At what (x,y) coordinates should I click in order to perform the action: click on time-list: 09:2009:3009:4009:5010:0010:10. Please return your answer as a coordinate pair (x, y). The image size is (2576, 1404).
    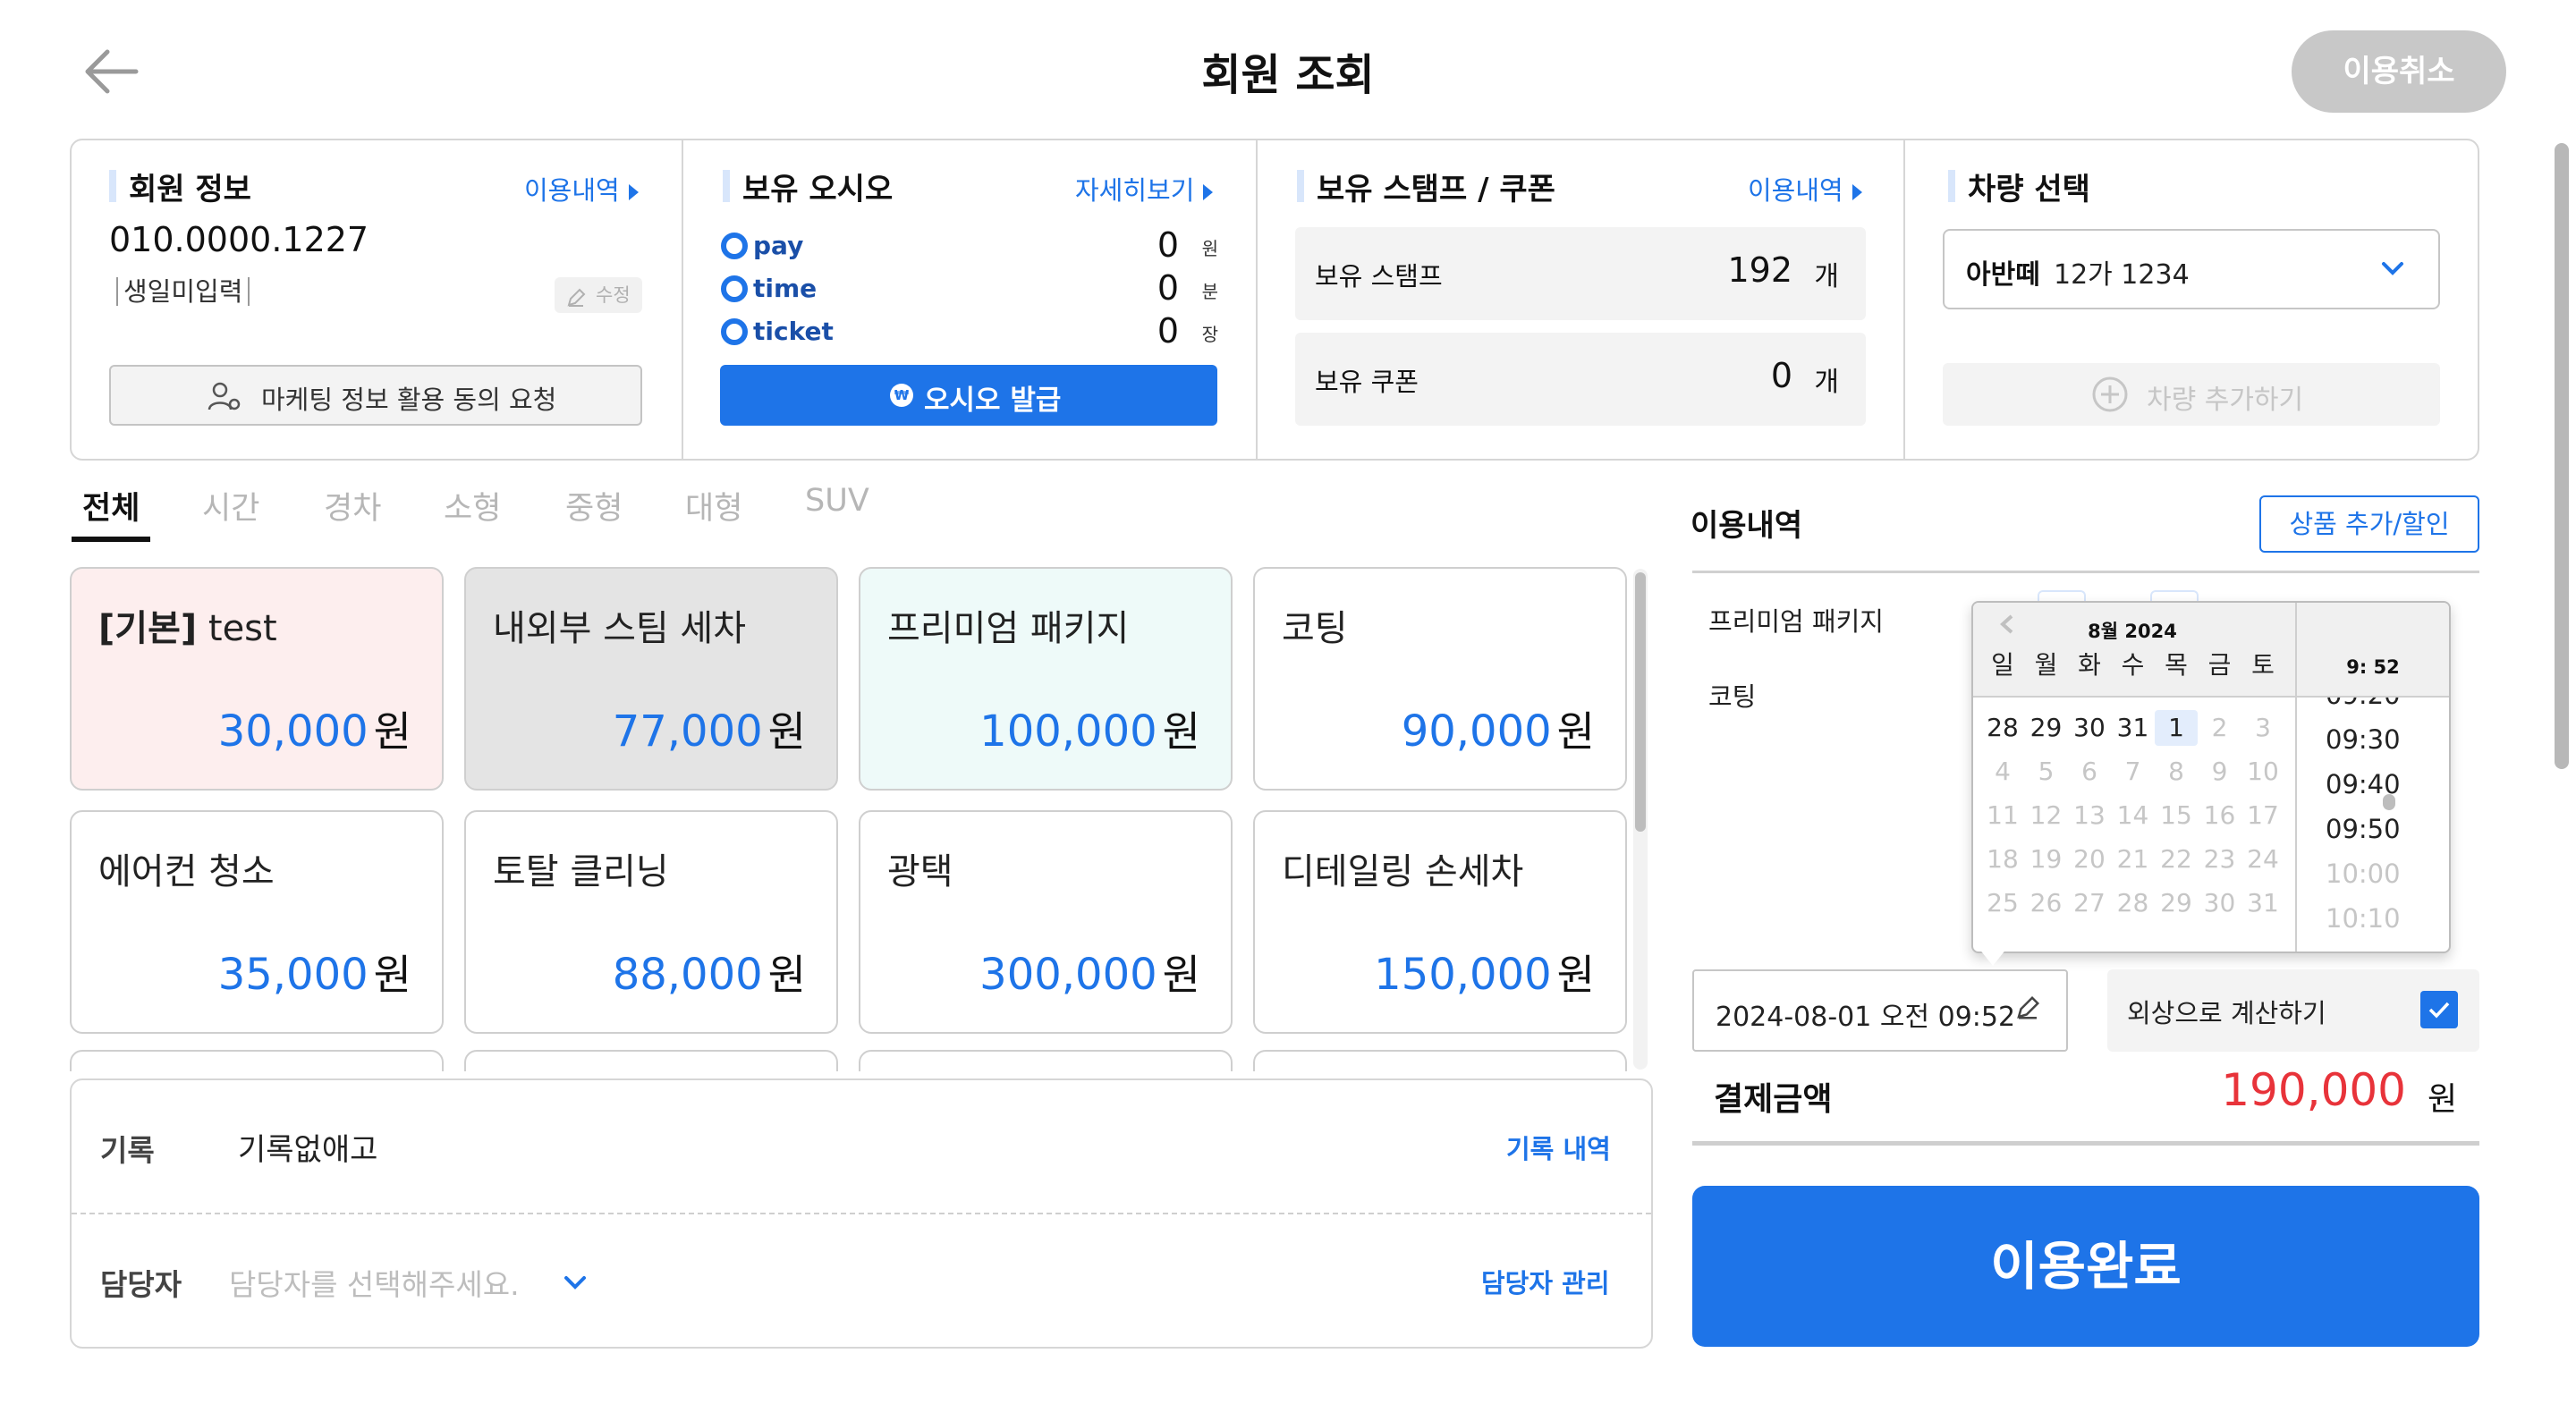
    Looking at the image, I should click on (2372, 824).